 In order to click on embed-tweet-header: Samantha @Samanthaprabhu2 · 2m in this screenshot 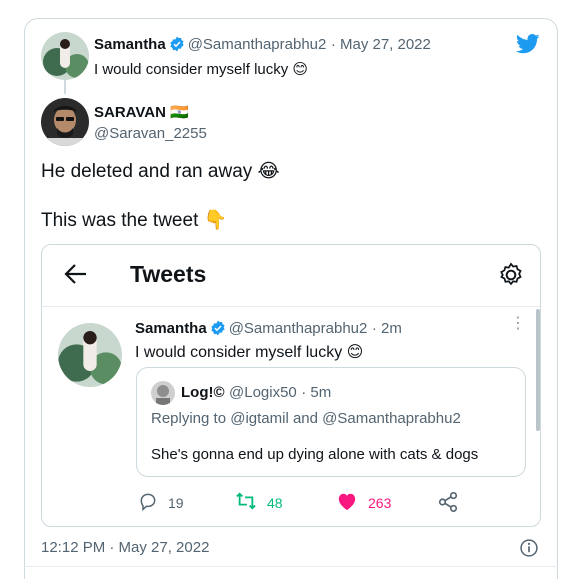, I will do `click(268, 330)`.